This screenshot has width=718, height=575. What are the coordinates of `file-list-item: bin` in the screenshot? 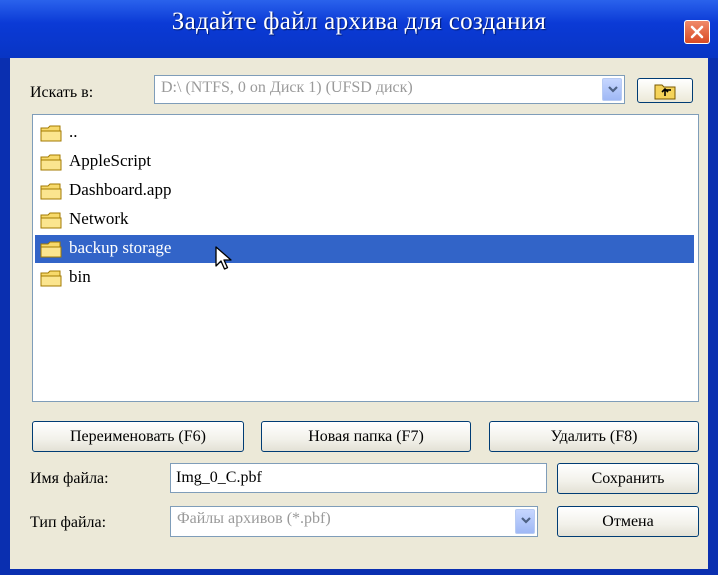 It's located at (364, 278).